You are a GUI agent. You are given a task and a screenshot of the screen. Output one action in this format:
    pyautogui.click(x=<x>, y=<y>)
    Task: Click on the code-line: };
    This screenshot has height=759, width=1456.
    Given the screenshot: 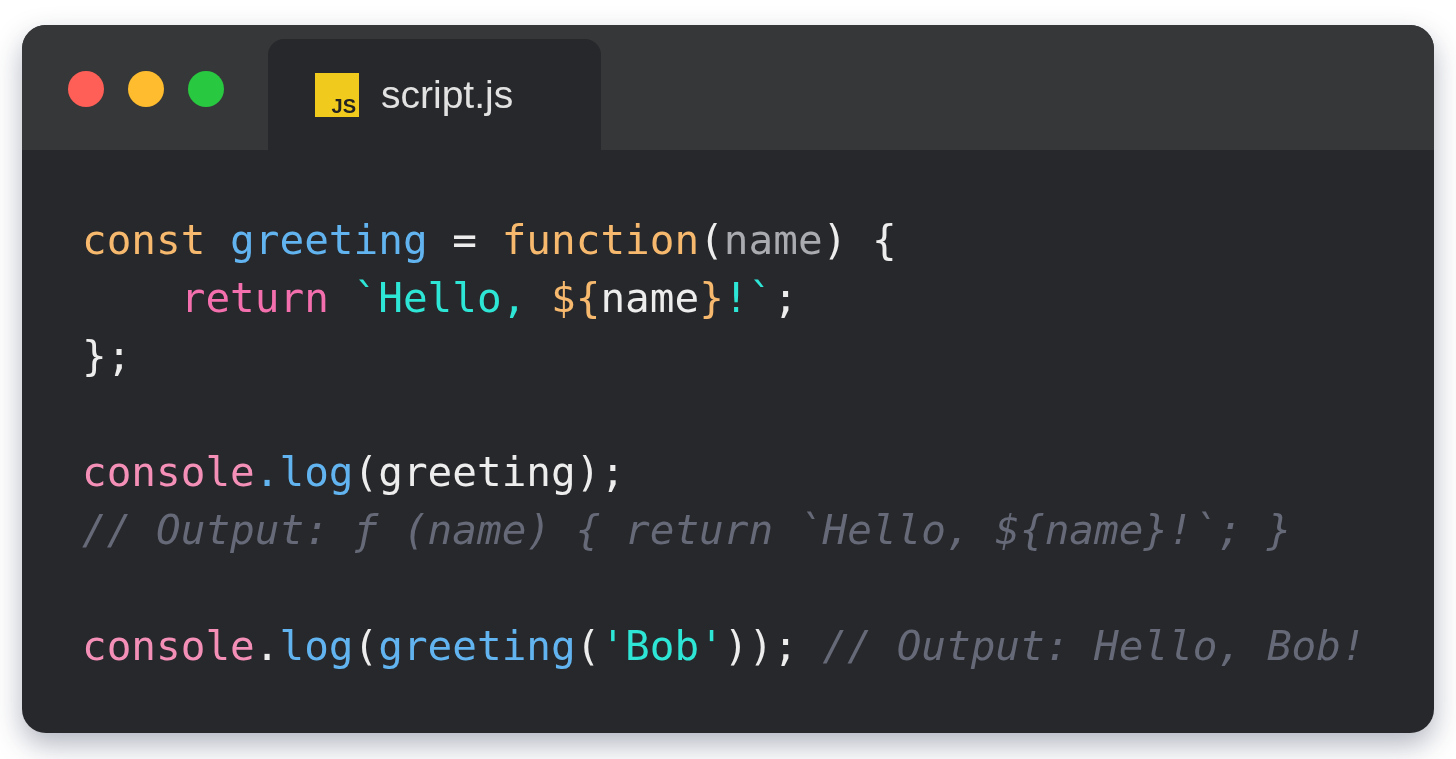 What is the action you would take?
    pyautogui.click(x=107, y=356)
    